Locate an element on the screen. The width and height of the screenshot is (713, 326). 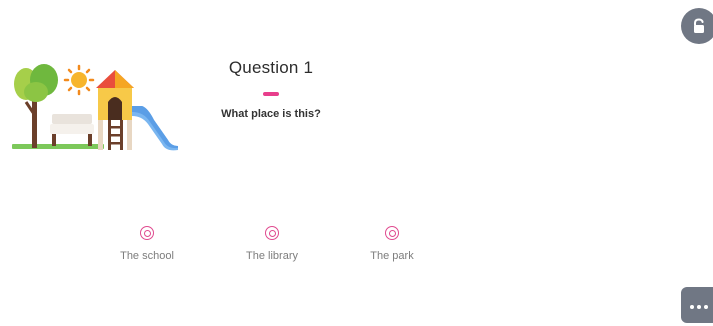
more-options-button is located at coordinates (697, 305).